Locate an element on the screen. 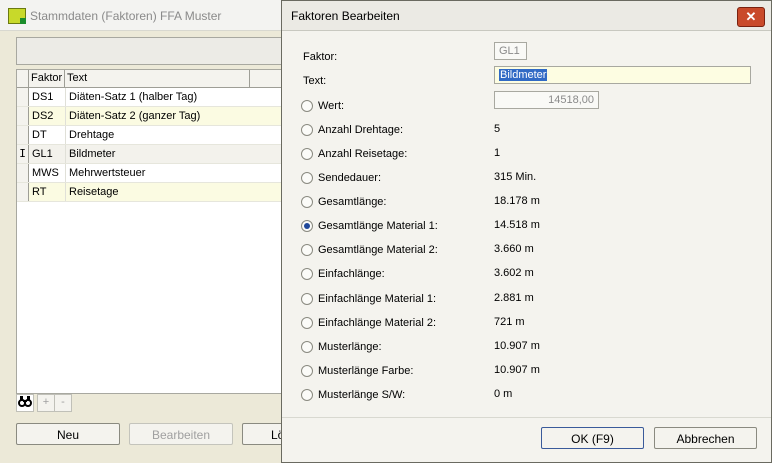 This screenshot has width=772, height=463. label-gesamtlaenge: Gesamtlänge: is located at coordinates (352, 202).